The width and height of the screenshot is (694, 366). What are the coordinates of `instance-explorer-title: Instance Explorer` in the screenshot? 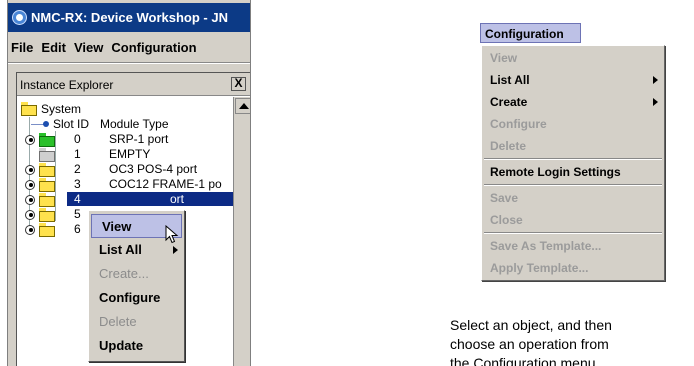 It's located at (67, 85).